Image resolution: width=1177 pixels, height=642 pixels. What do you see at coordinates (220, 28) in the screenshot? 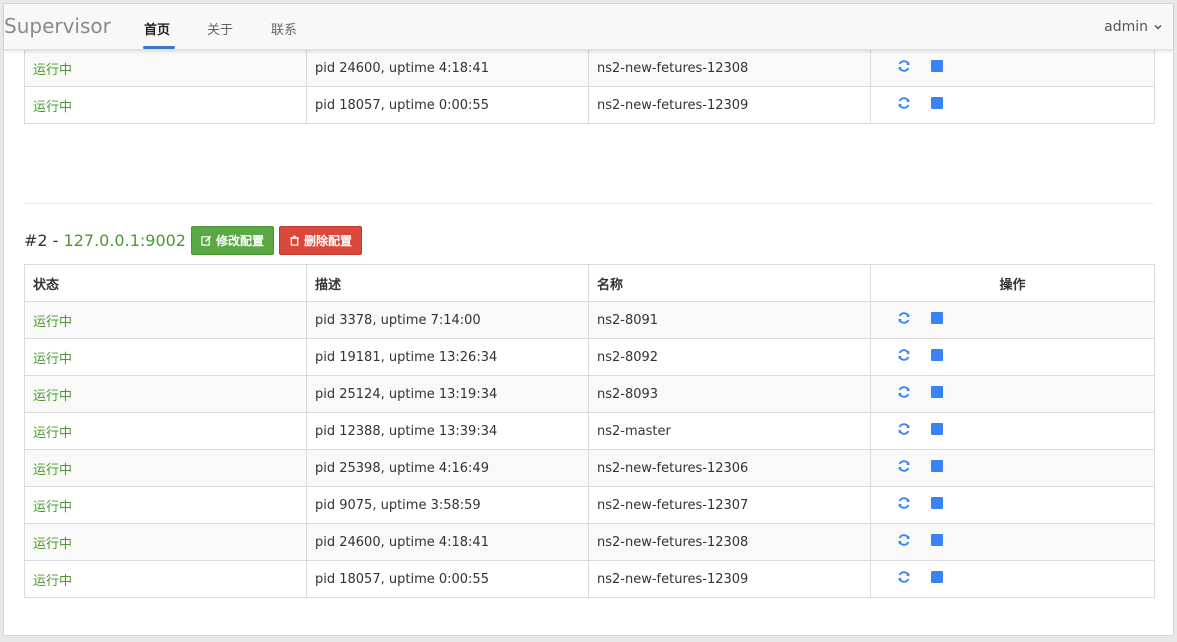
I see `nav-about: 关于` at bounding box center [220, 28].